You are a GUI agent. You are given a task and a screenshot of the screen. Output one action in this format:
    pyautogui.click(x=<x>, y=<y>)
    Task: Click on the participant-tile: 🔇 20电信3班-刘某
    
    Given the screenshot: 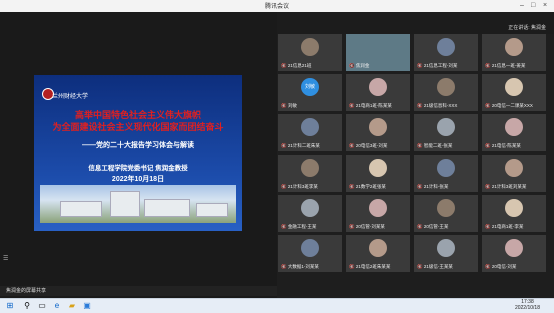 What is the action you would take?
    pyautogui.click(x=378, y=133)
    